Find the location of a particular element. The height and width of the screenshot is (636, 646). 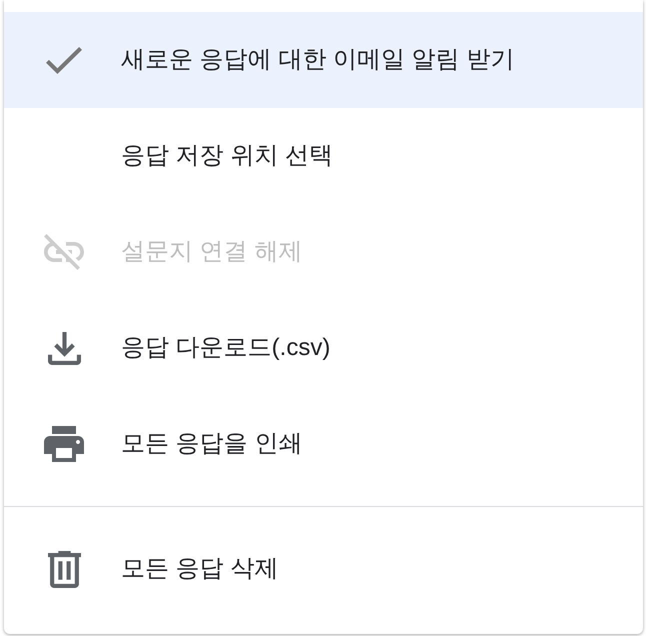

menu-item: 응답 다운로드(.csv) is located at coordinates (323, 348).